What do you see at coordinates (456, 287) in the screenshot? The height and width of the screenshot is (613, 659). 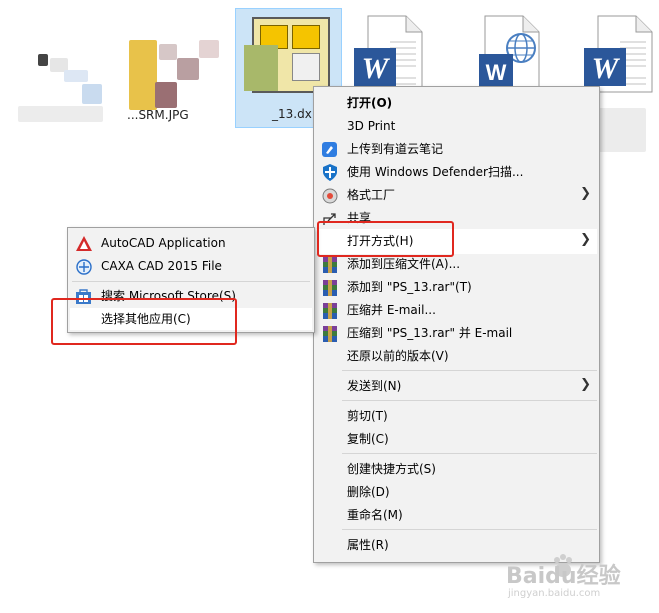 I see `menu-item-add-to-ps13-rar: 添加到 "PS_13.rar"(T)` at bounding box center [456, 287].